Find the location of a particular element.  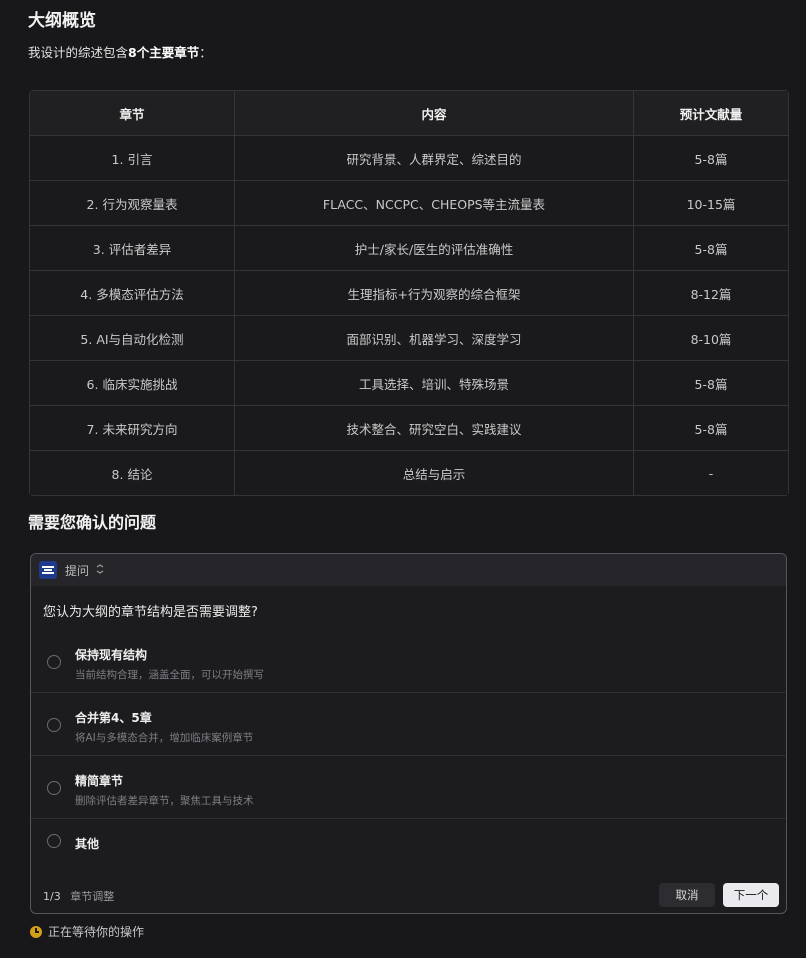

table-row: 5. AI与自动化检测 面部识别、机器学习、深度学习 8-10篇 is located at coordinates (409, 338).